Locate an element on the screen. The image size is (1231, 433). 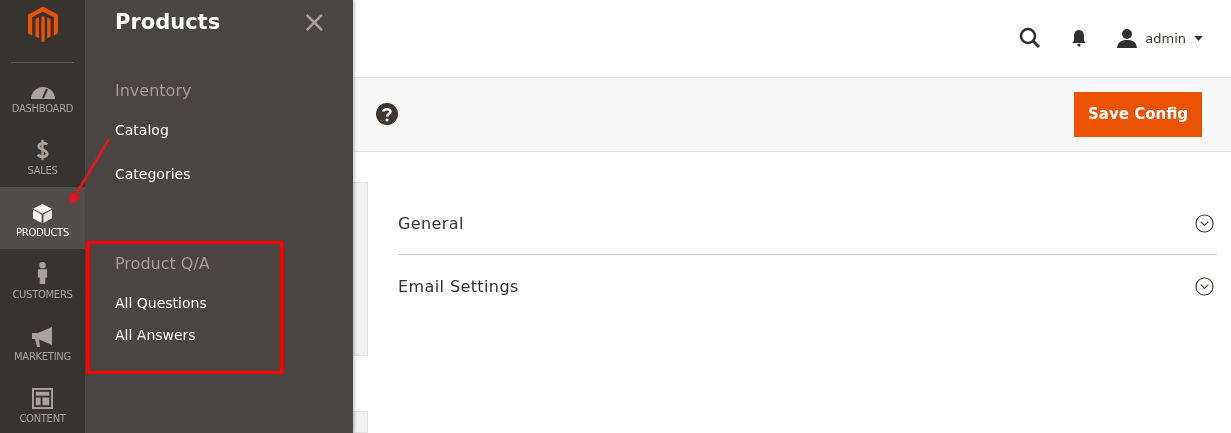
tabs-panel is located at coordinates (360, 422).